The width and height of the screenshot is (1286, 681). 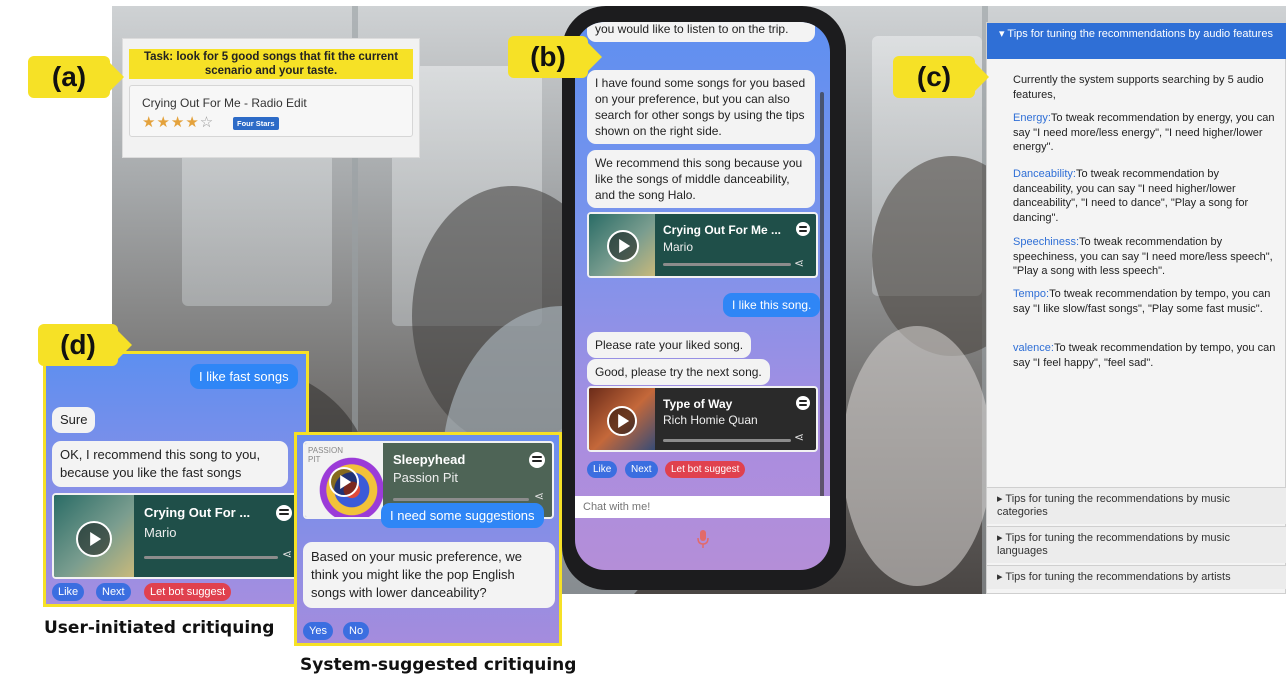 I want to click on user-message: I like fast songs, so click(x=244, y=376).